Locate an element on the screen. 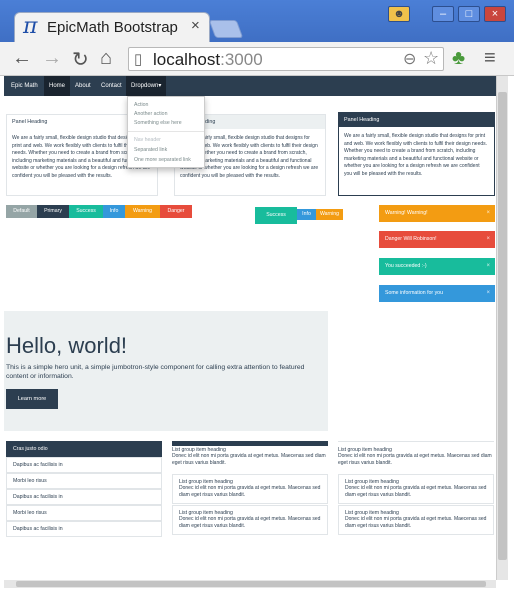 Image resolution: width=514 pixels, height=597 pixels. address-bar: ▯ localhost:3000 ⊖ ☆ is located at coordinates (286, 59).